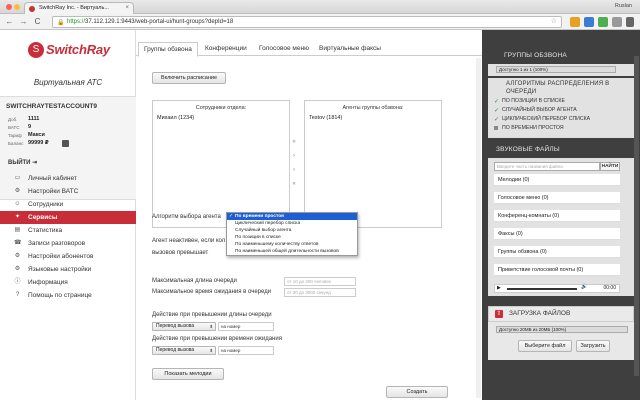 The height and width of the screenshot is (400, 640). Describe the element at coordinates (557, 270) in the screenshot. I see `sound-category: Приветствие голосовой почты (0)` at that location.